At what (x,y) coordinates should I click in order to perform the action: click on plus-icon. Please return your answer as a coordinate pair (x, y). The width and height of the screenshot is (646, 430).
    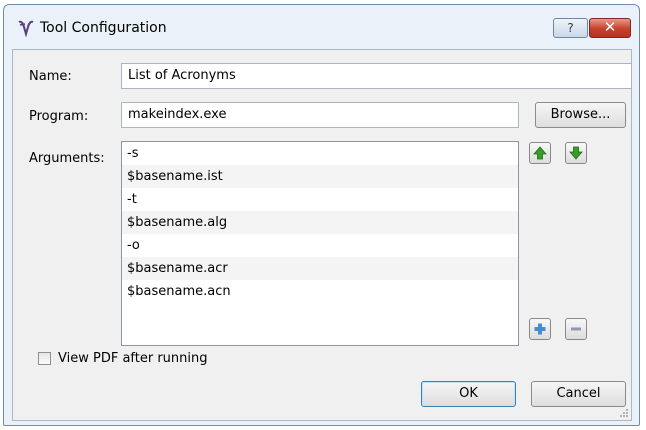
    Looking at the image, I should click on (540, 329).